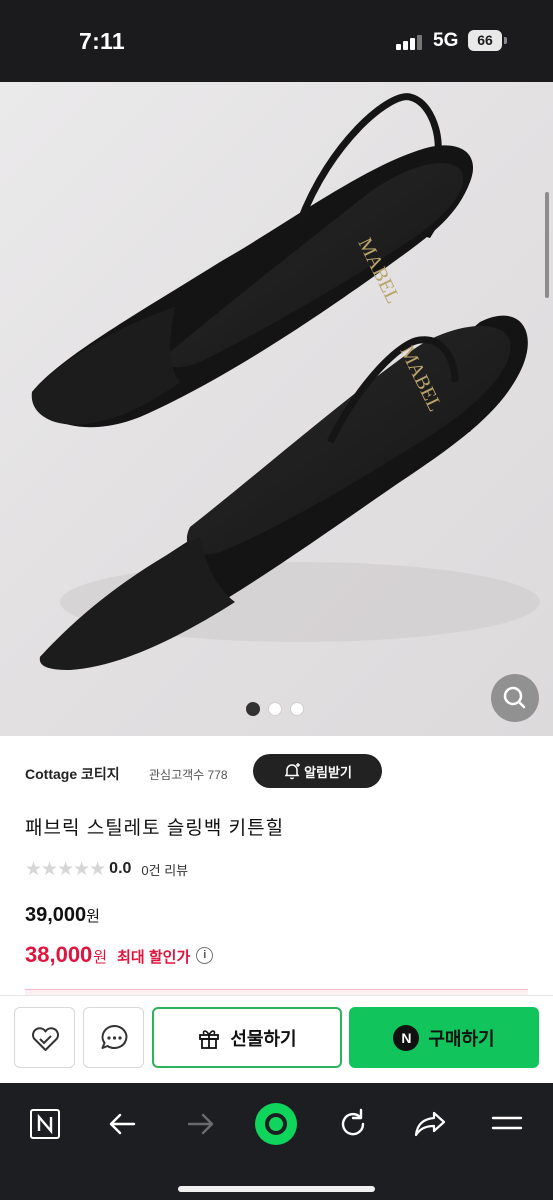 Image resolution: width=553 pixels, height=1200 pixels. I want to click on seller-name: Cottage 코티지, so click(72, 774).